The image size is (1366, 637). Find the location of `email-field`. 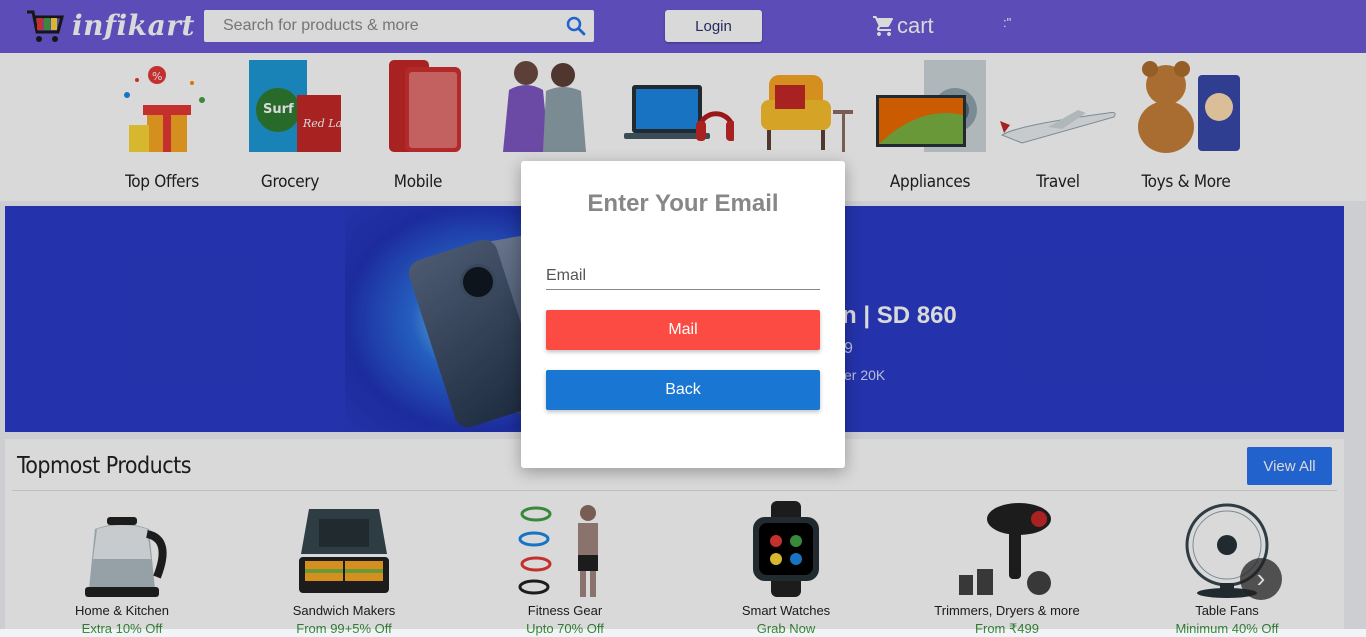

email-field is located at coordinates (683, 276).